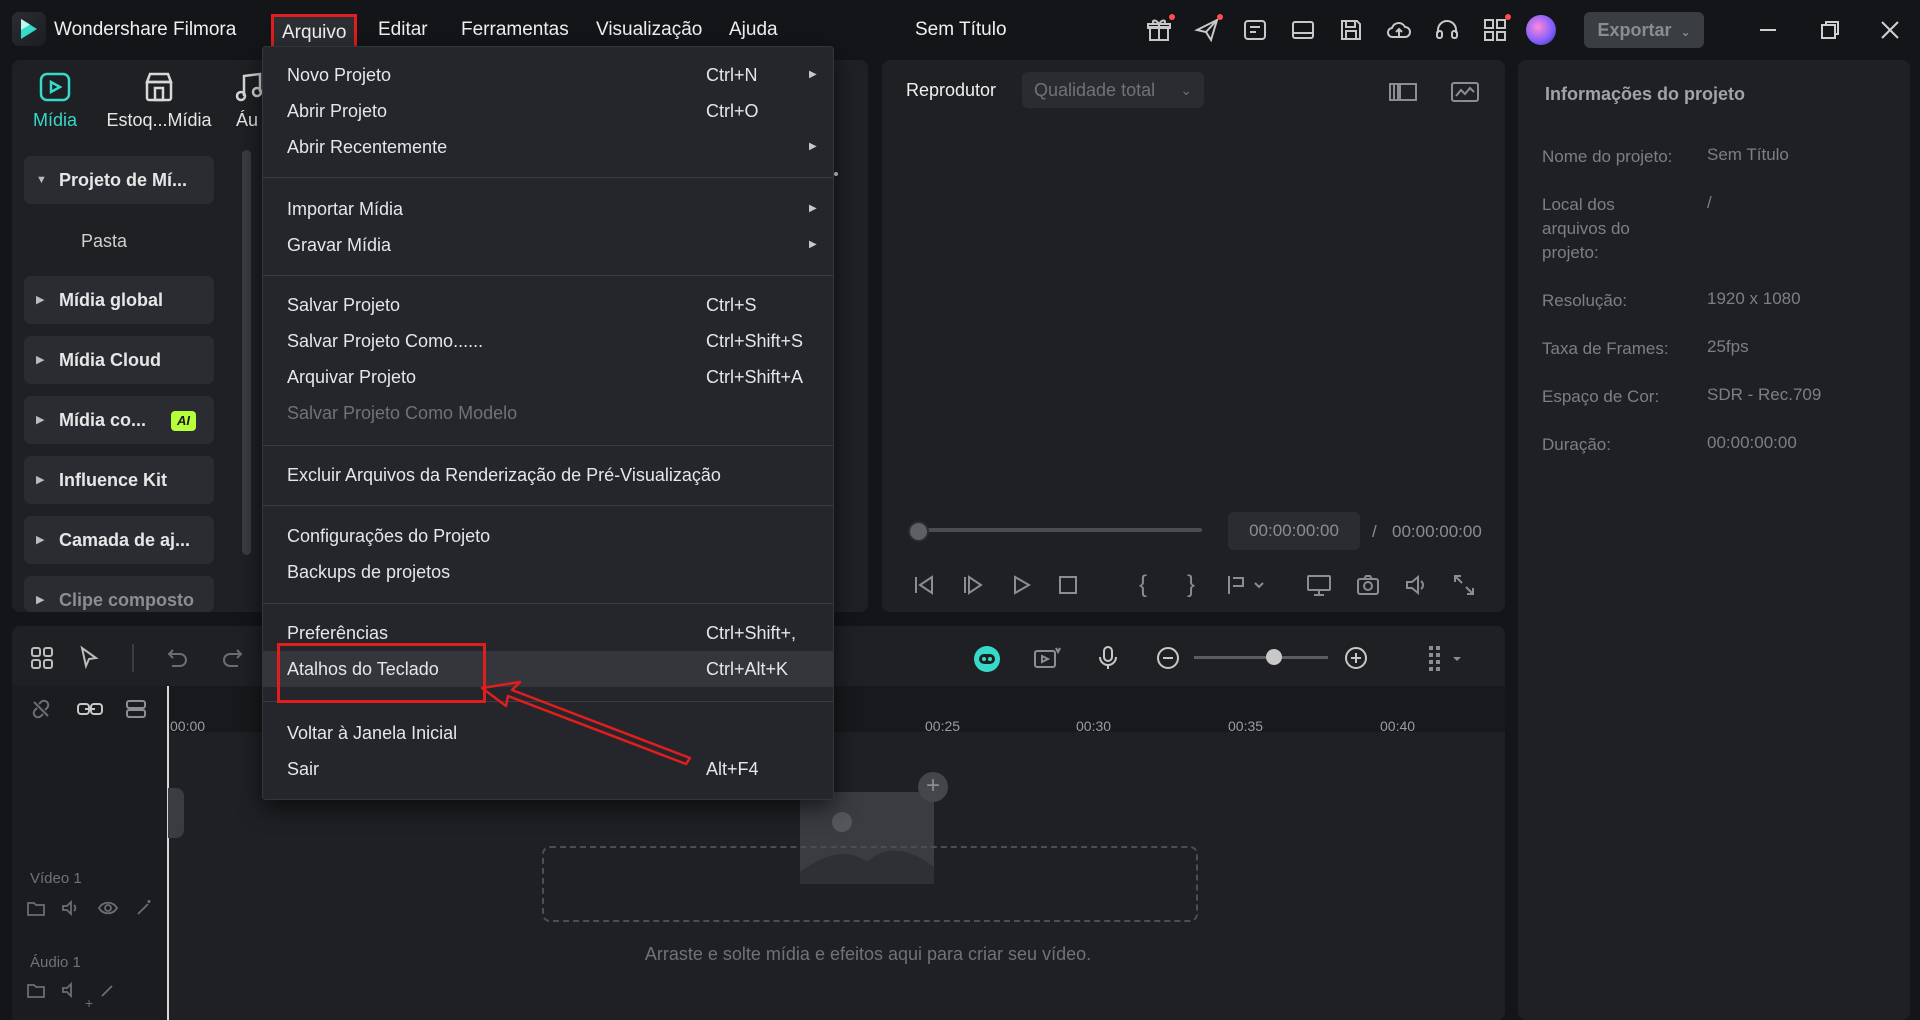 The width and height of the screenshot is (1920, 1020). What do you see at coordinates (918, 531) in the screenshot?
I see `player-progress-knob` at bounding box center [918, 531].